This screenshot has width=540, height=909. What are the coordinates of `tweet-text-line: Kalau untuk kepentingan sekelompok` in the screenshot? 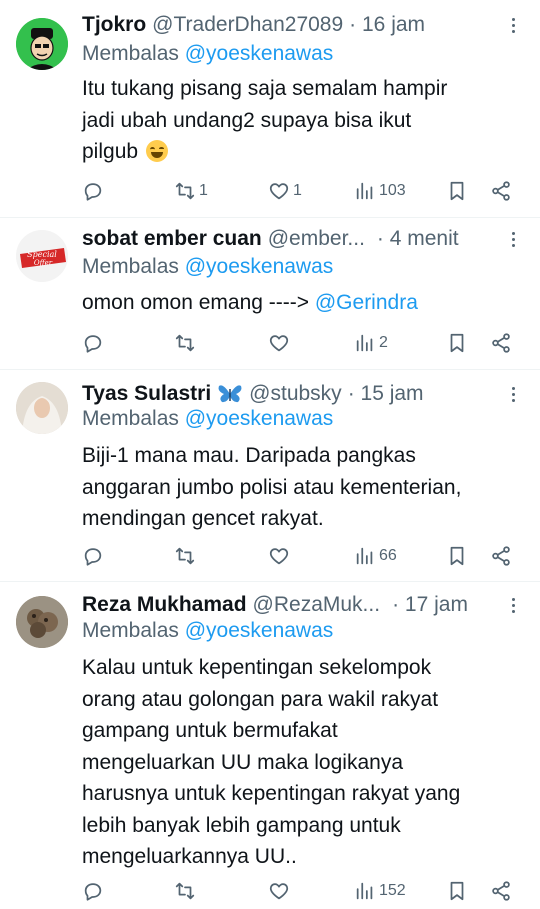 It's located at (257, 667).